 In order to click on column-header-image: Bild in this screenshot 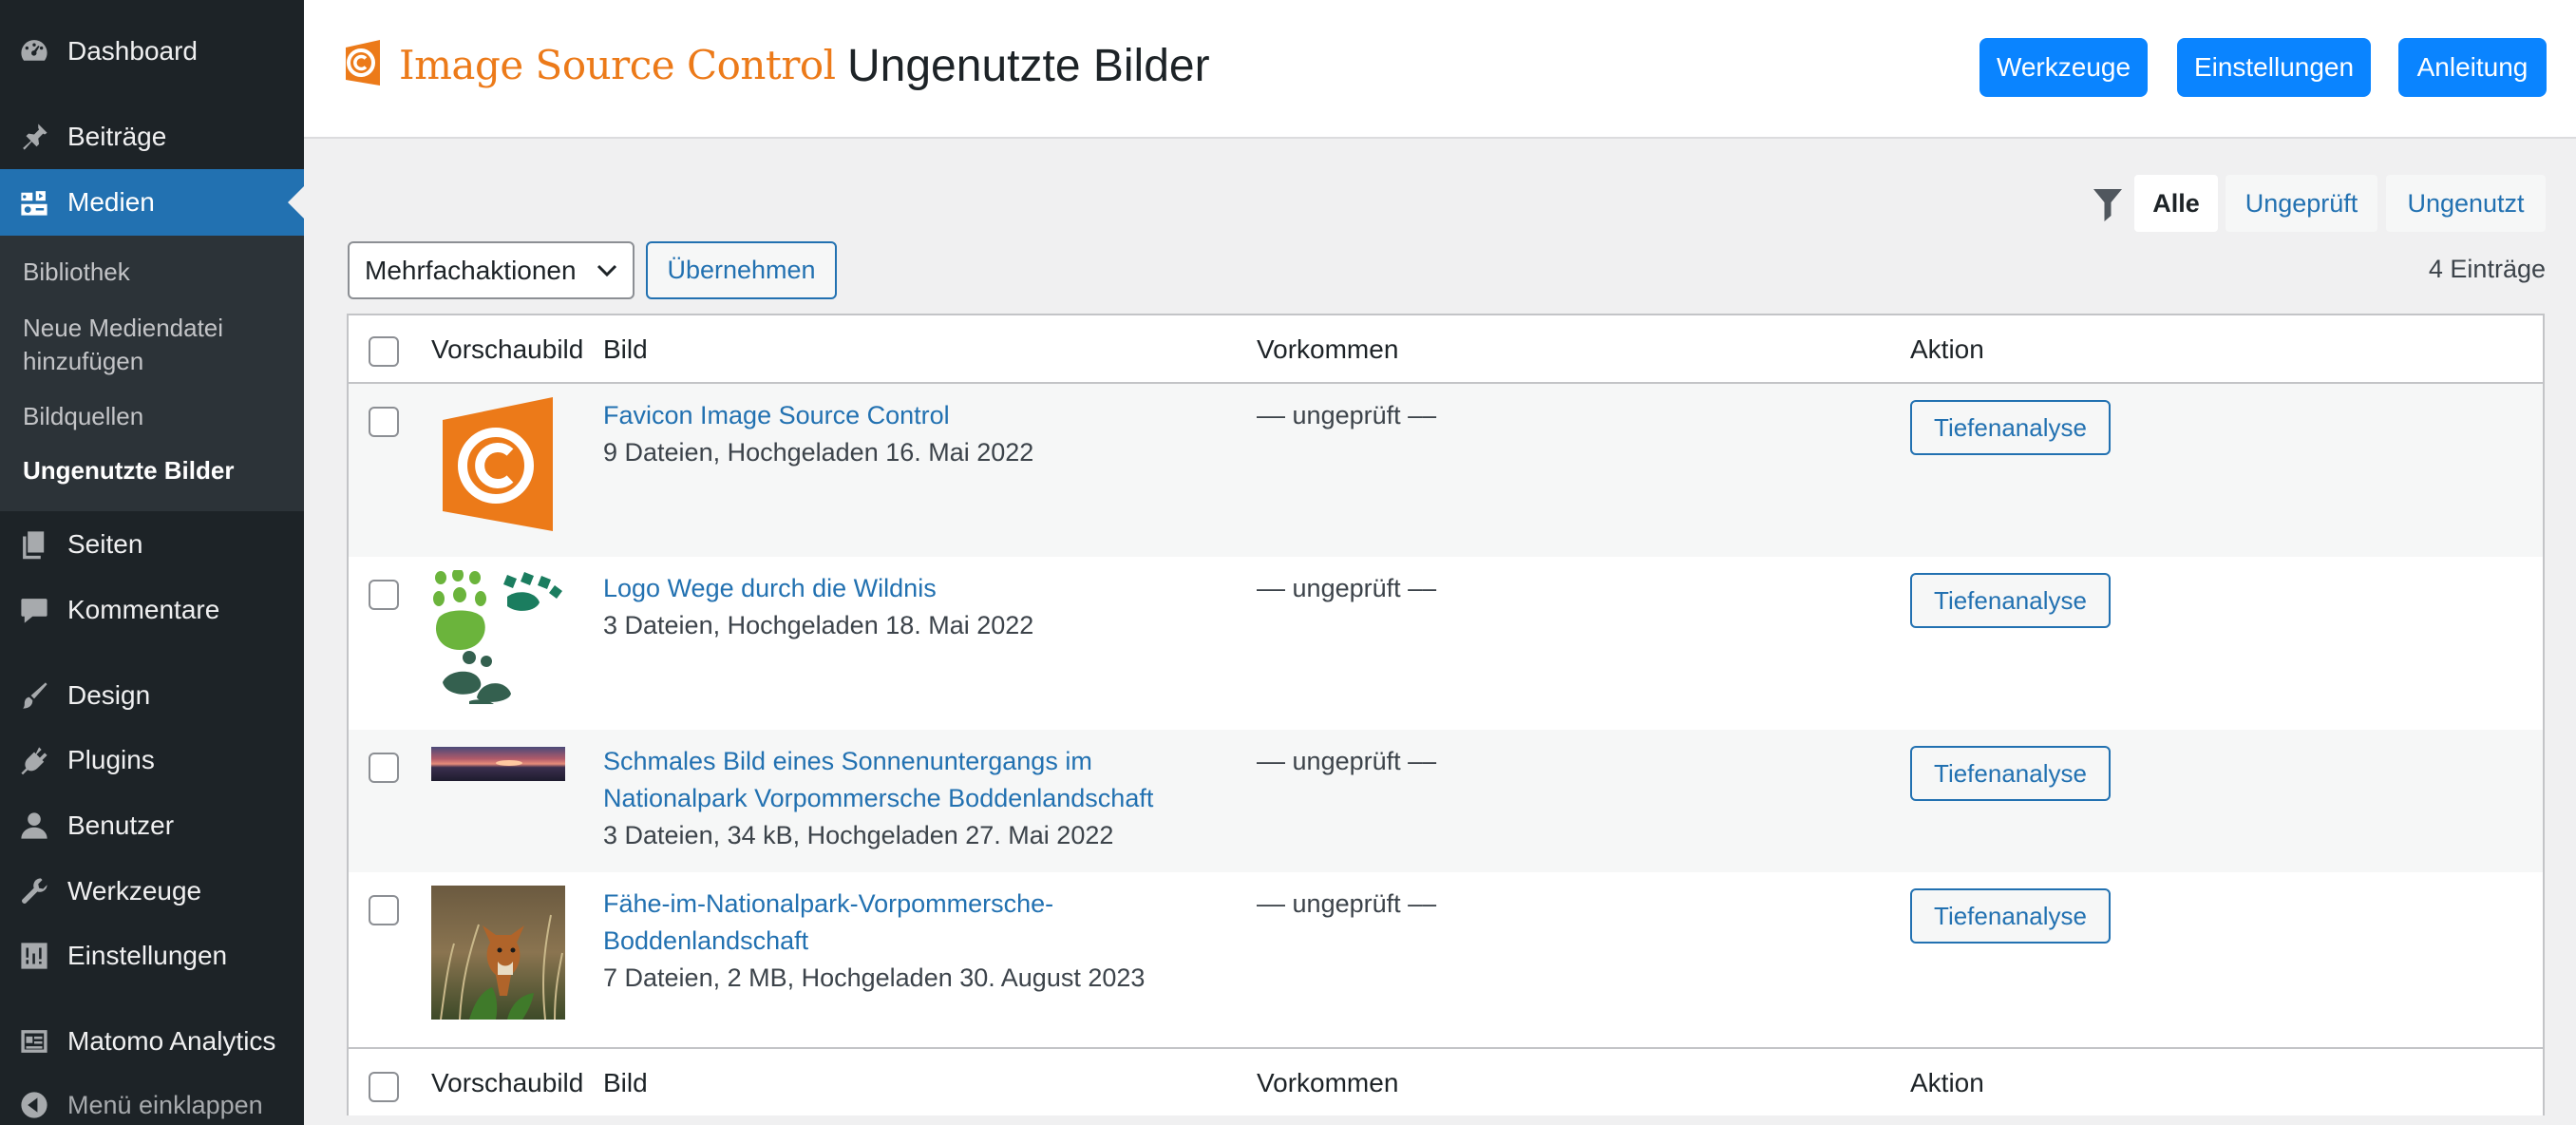, I will do `click(625, 350)`.